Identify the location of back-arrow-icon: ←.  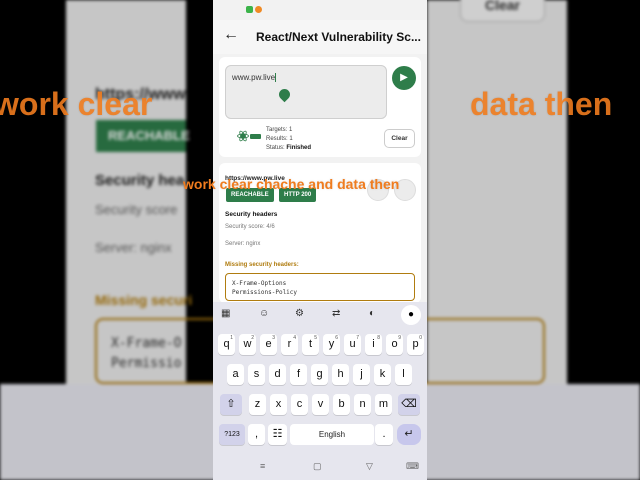
(231, 35).